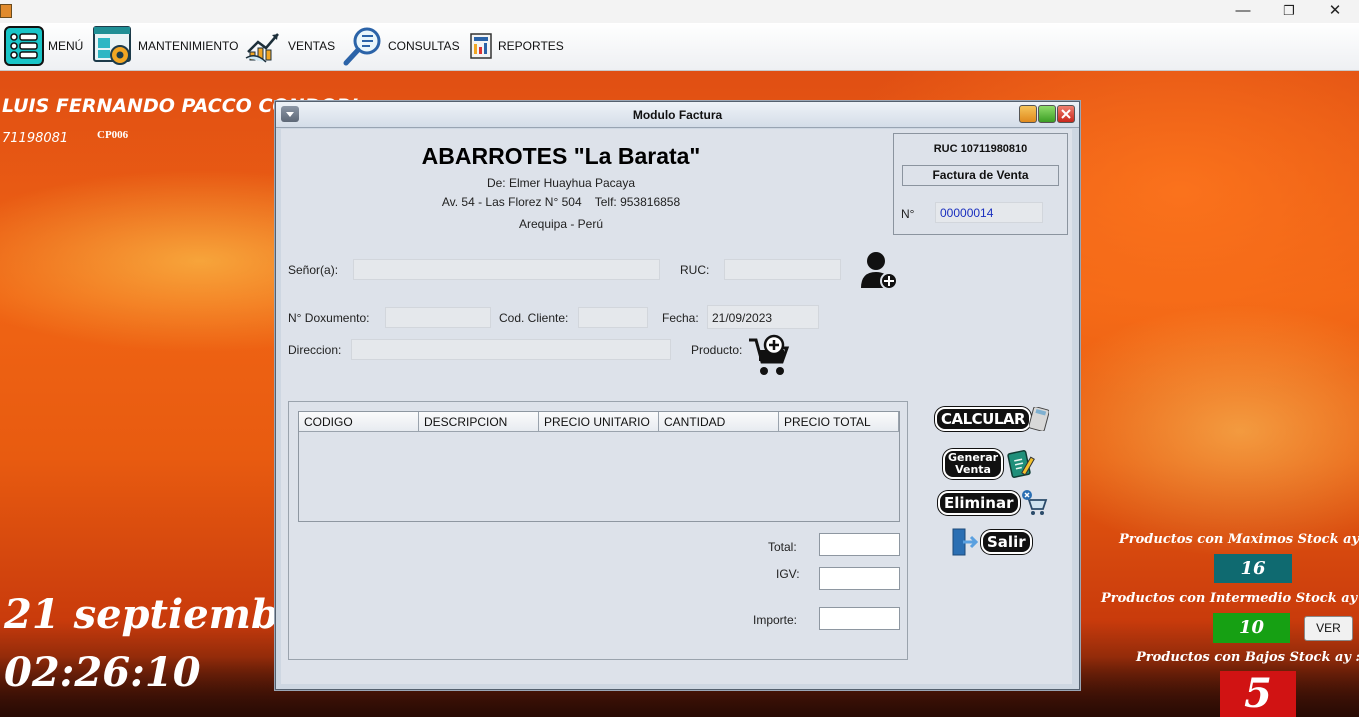 The image size is (1359, 717). I want to click on ruc-label: RUC:, so click(695, 270).